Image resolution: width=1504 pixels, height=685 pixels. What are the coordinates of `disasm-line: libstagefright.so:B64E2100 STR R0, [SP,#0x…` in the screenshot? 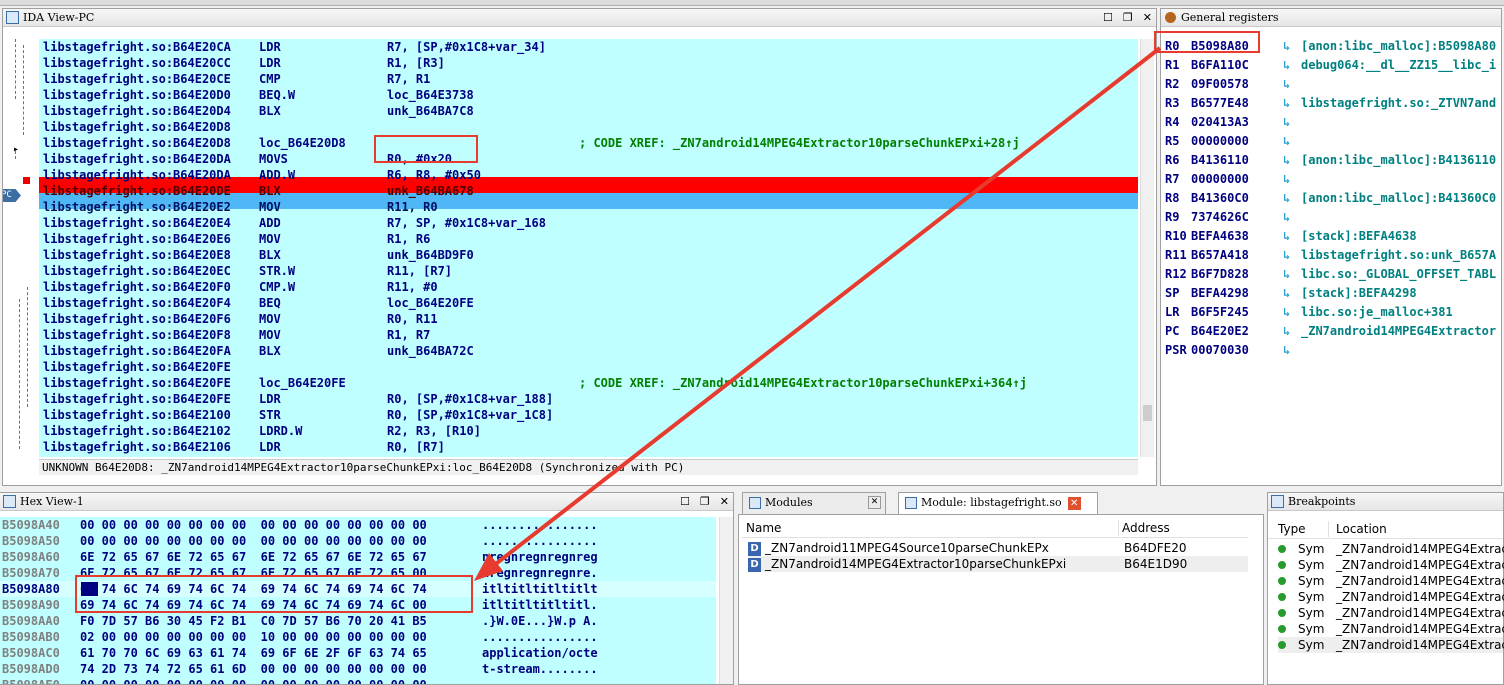 It's located at (311, 415).